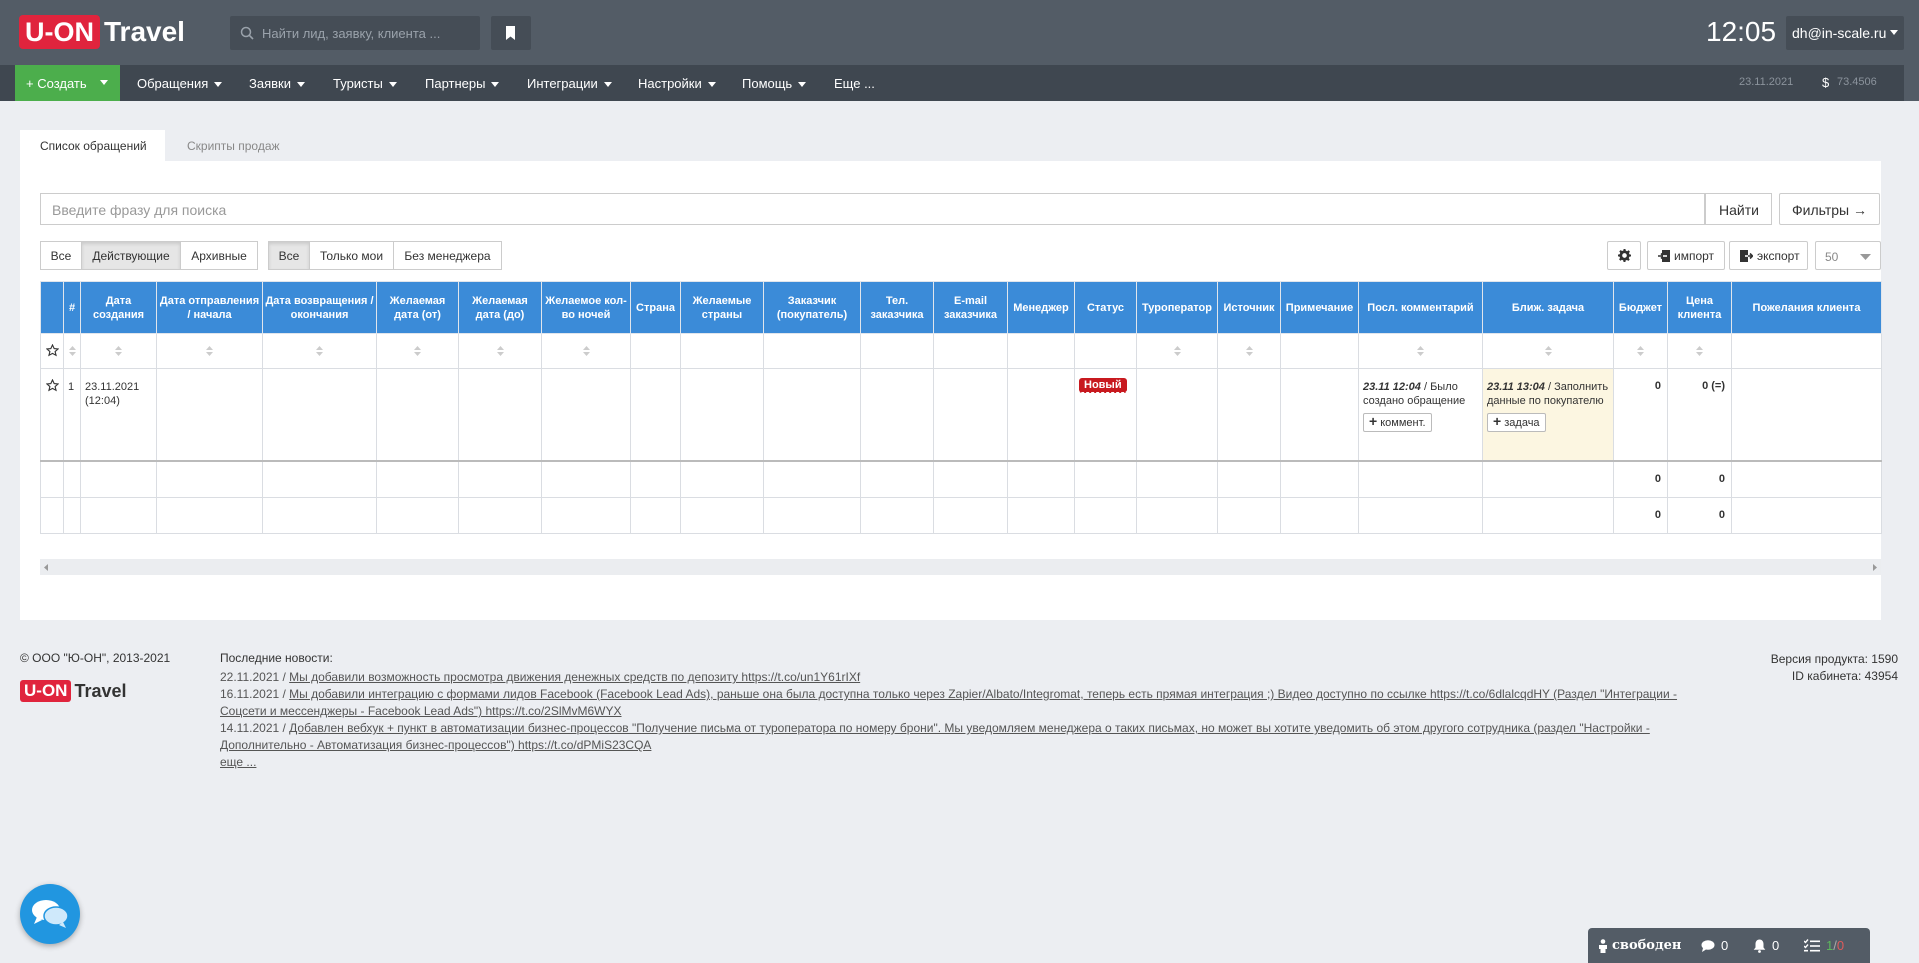 This screenshot has height=963, width=1919. What do you see at coordinates (1319, 415) in the screenshot?
I see `cell-note` at bounding box center [1319, 415].